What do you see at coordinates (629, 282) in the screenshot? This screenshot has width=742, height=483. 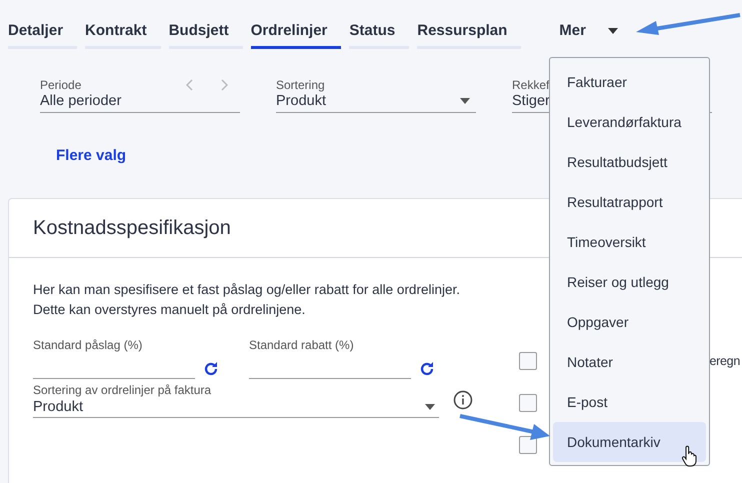 I see `menu-item: Reiser og utlegg` at bounding box center [629, 282].